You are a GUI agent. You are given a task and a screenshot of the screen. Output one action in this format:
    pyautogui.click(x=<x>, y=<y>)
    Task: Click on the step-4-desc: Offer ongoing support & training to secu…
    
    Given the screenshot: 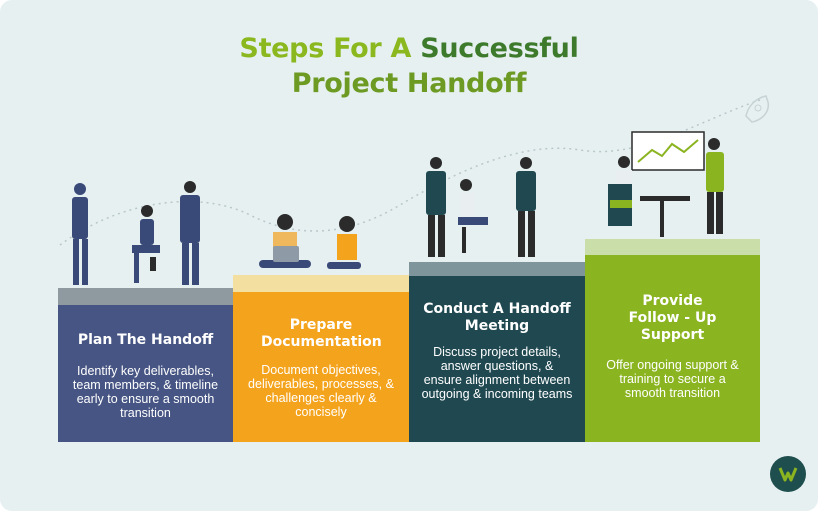 What is the action you would take?
    pyautogui.click(x=672, y=379)
    